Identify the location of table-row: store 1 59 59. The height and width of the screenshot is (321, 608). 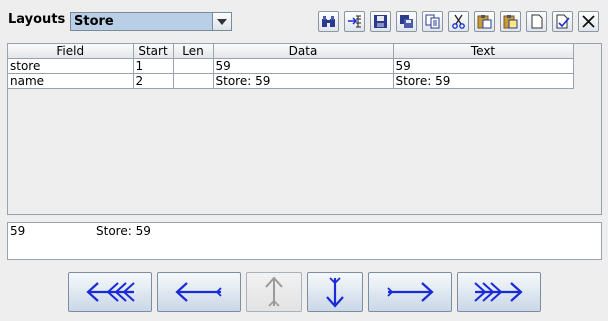
(291, 66).